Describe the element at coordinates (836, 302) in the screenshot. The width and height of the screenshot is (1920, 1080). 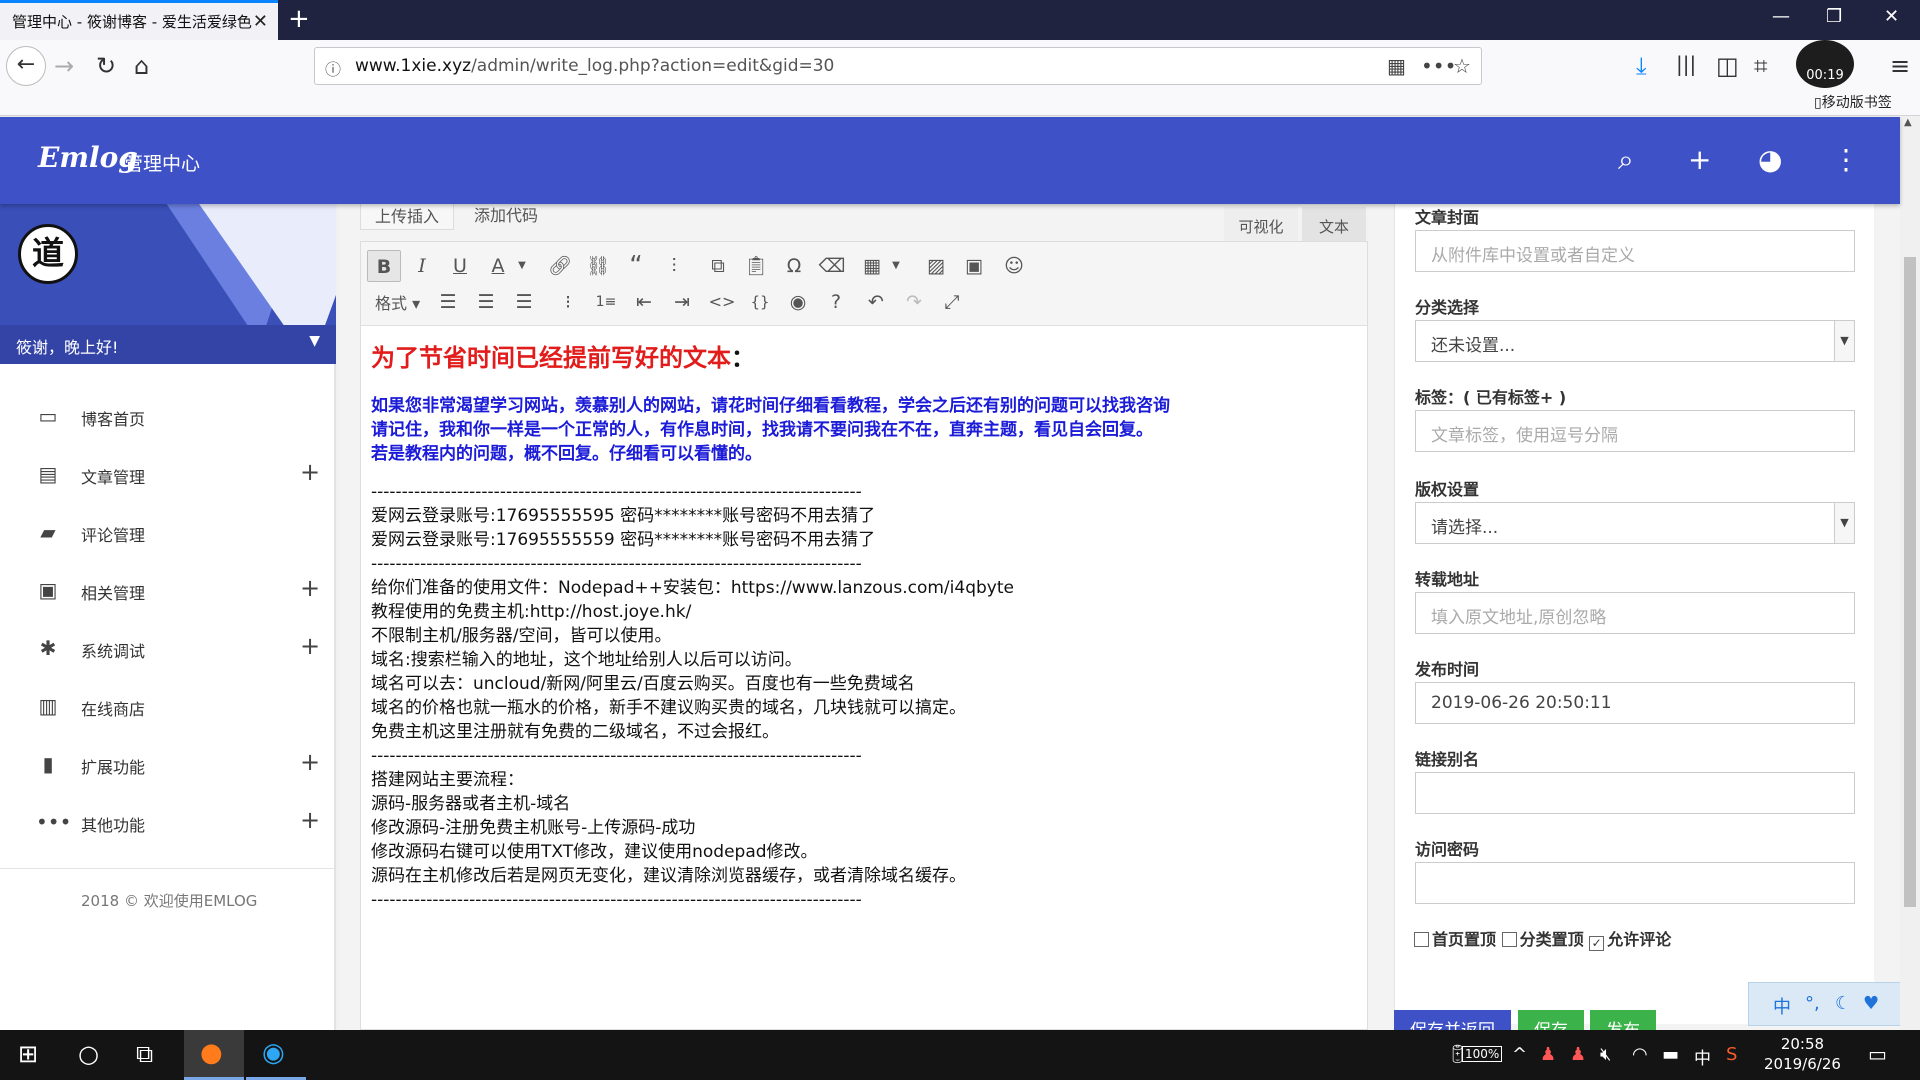
I see `help-icon: ?` at that location.